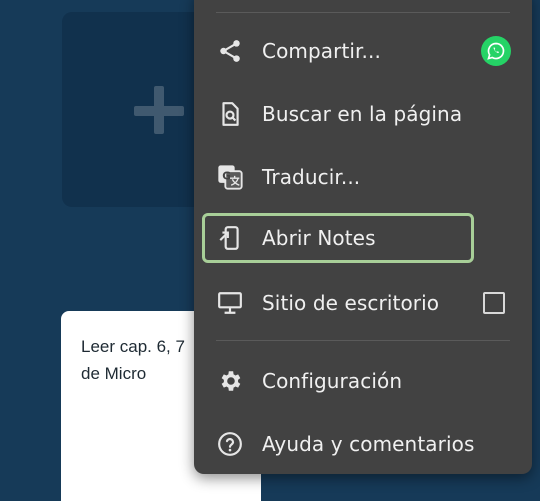 The height and width of the screenshot is (501, 540). I want to click on menu-item-label: Buscar en la página, so click(362, 114).